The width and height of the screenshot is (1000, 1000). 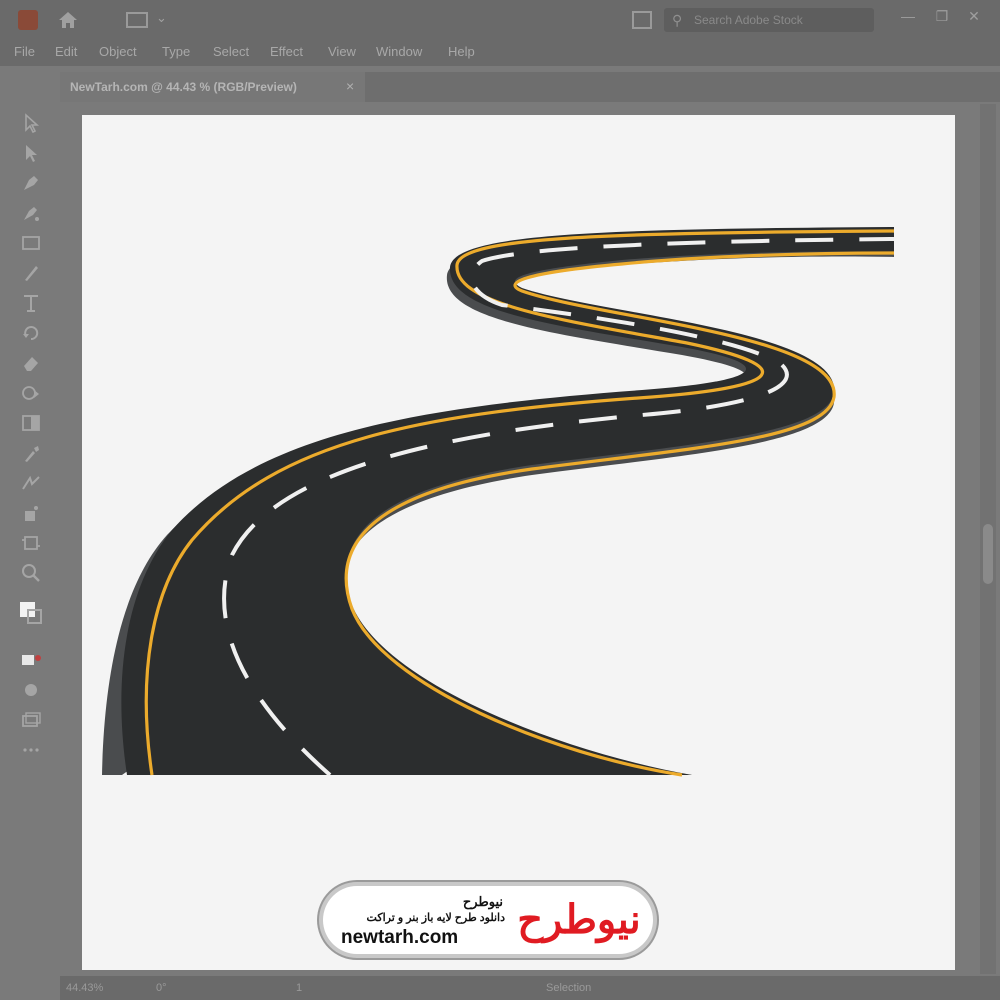 I want to click on document-tab: NewTarh.com @ 44.43 % (RGB/Preview) ×, so click(x=212, y=87).